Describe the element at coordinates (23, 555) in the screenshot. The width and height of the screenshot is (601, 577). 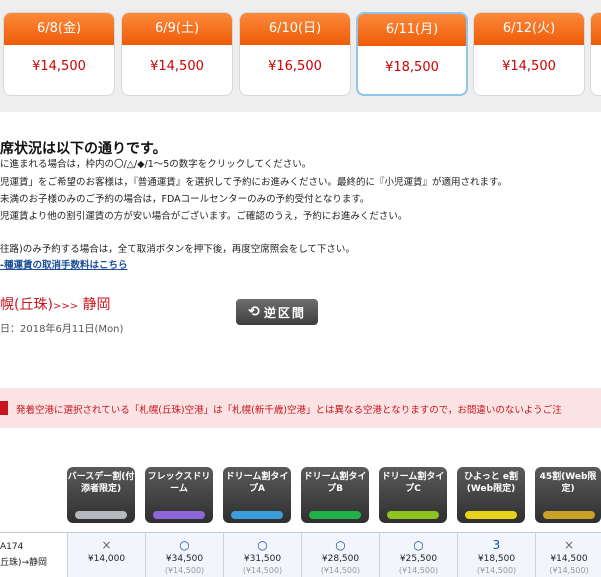
I see `flight-info: A174 丘珠)→静岡` at that location.